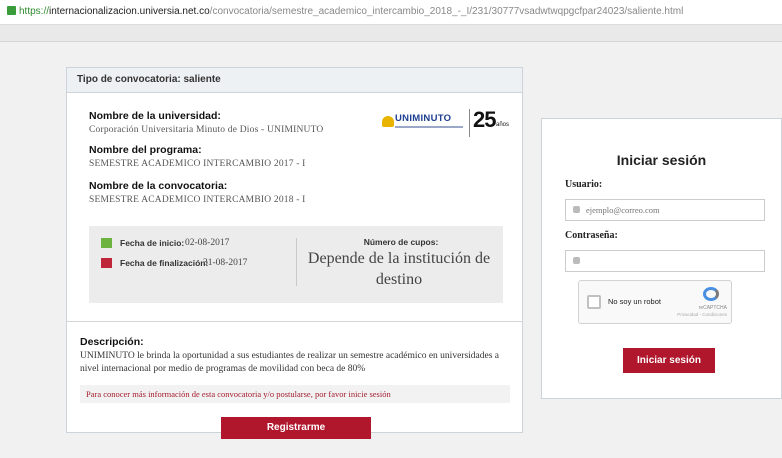 The image size is (782, 458). What do you see at coordinates (112, 342) in the screenshot?
I see `descripcion-label: Descripción:` at bounding box center [112, 342].